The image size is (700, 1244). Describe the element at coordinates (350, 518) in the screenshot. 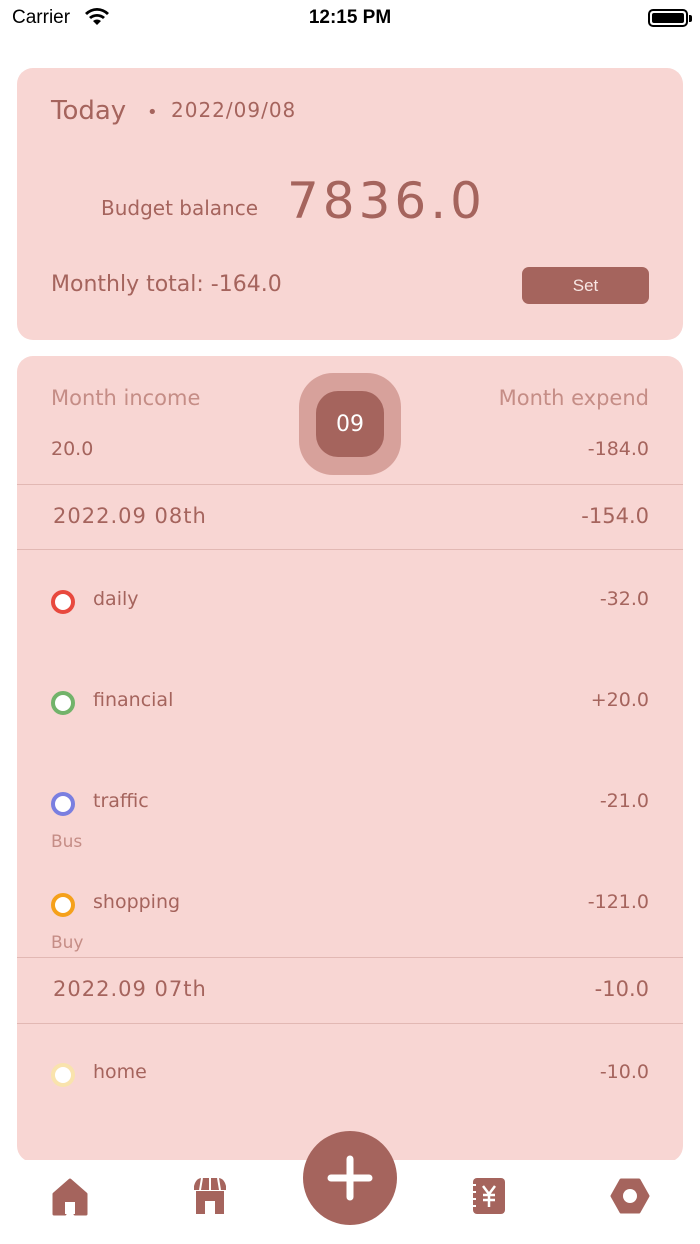

I see `day-header: 2022.09 08th -154.0` at that location.